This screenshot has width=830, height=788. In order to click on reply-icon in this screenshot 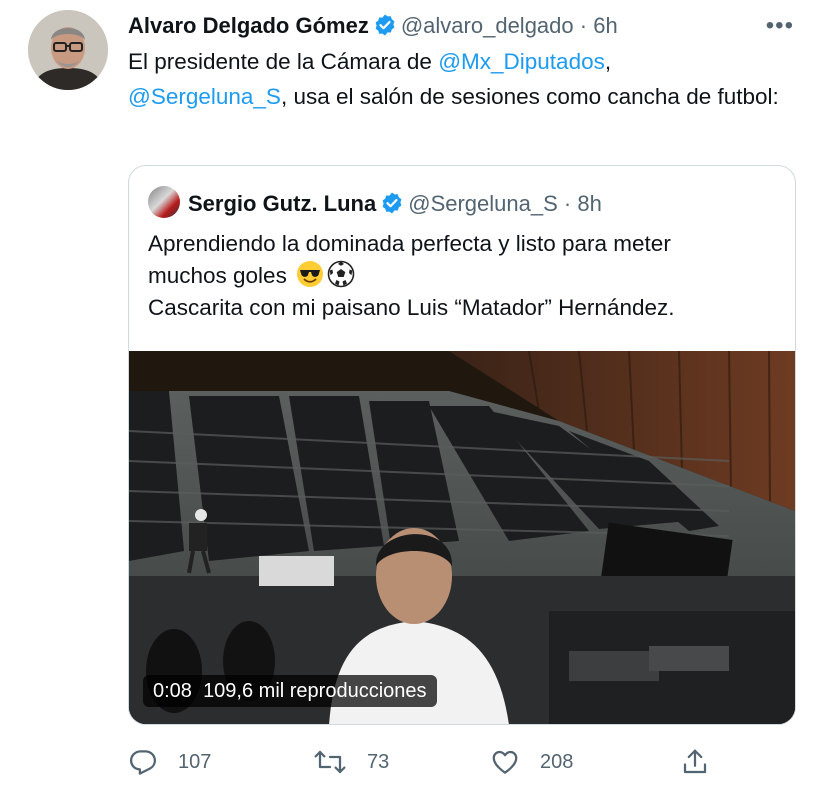, I will do `click(143, 762)`.